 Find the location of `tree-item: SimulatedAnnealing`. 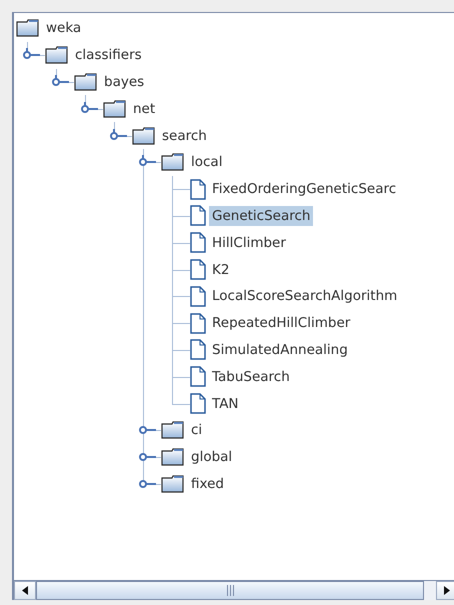

tree-item: SimulatedAnnealing is located at coordinates (280, 350).